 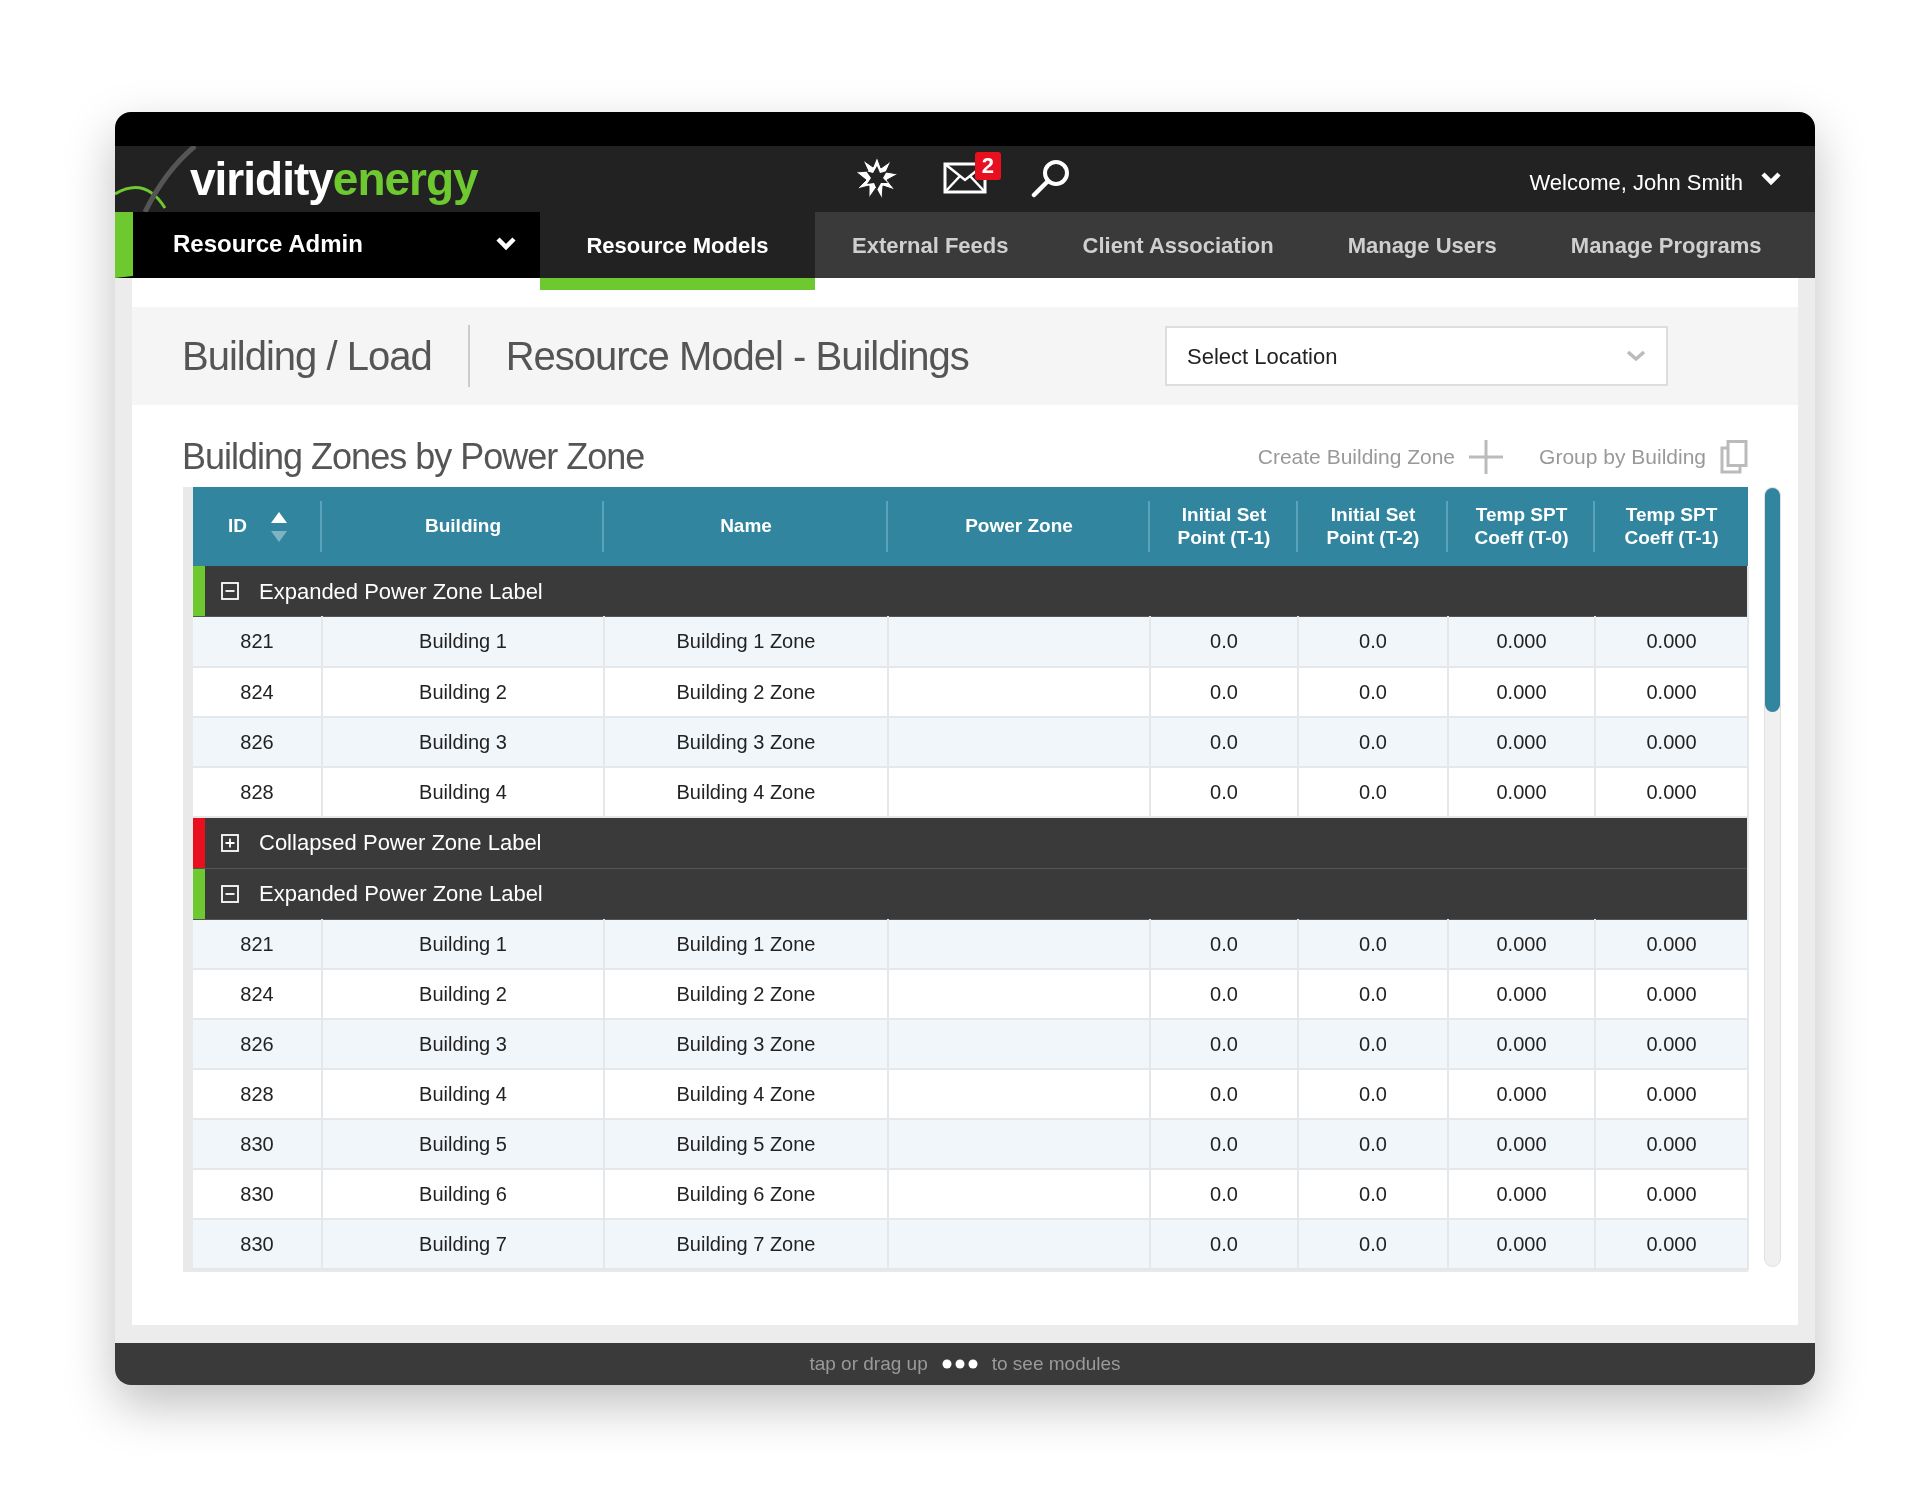 I want to click on nav-tab: Manage Programs, so click(x=1666, y=245).